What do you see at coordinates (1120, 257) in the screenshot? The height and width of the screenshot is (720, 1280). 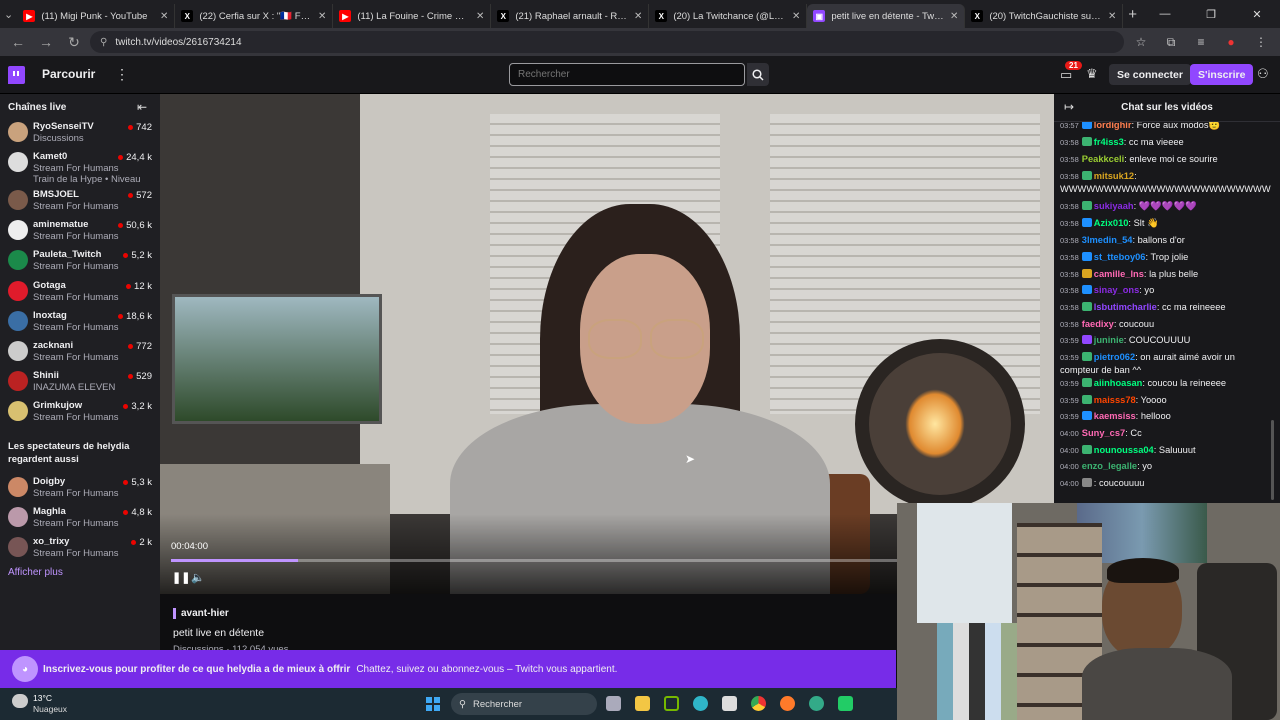 I see `chat-username: st_tteboy06` at bounding box center [1120, 257].